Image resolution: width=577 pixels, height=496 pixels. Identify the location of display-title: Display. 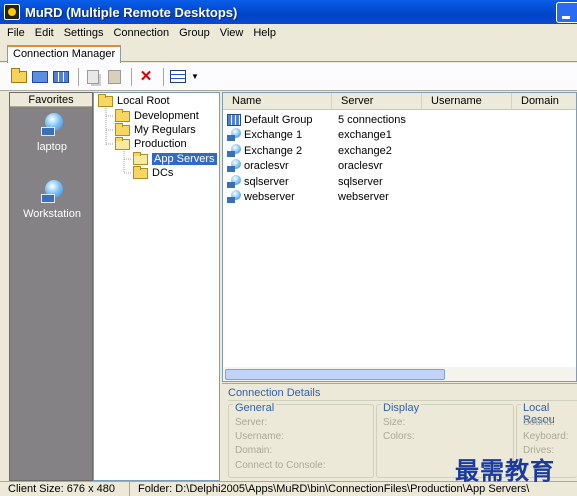
(401, 408).